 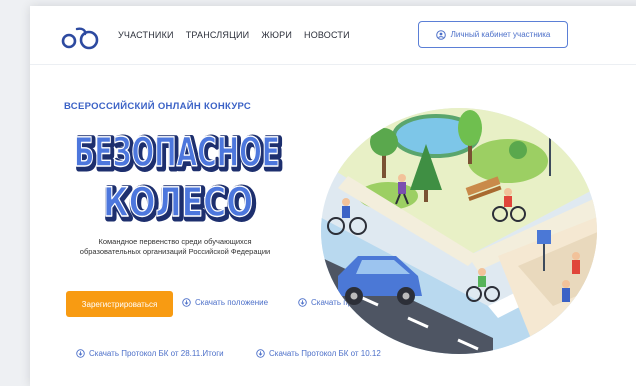 What do you see at coordinates (178, 203) in the screenshot?
I see `title-line-2: КОЛЕСО` at bounding box center [178, 203].